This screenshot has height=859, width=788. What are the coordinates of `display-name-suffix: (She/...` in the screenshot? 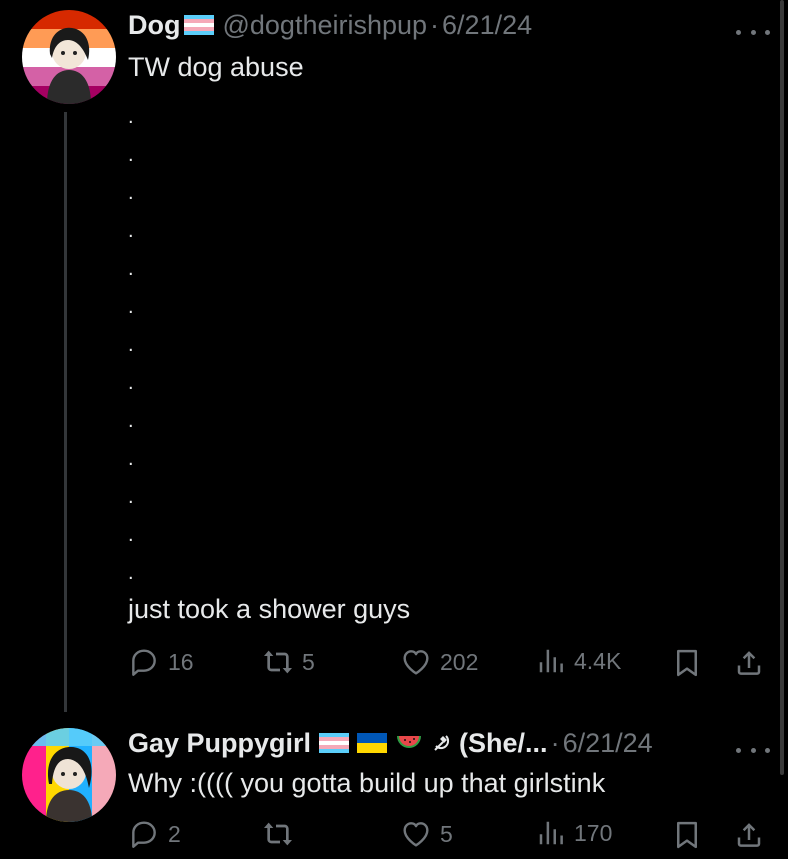 It's located at (503, 743).